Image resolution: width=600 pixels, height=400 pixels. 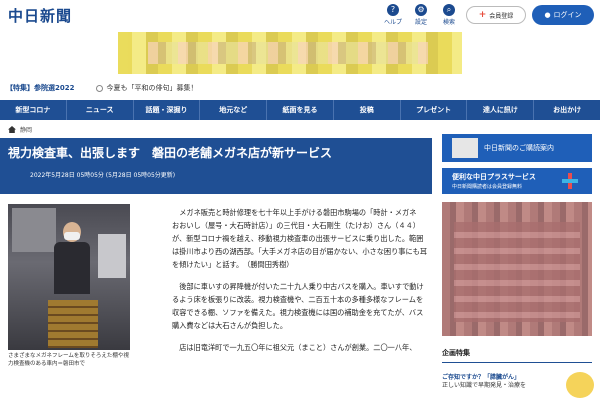 I want to click on article-title: 視力検査車、出張します 磐田の老舗メガネ店が新サービス, so click(x=170, y=153).